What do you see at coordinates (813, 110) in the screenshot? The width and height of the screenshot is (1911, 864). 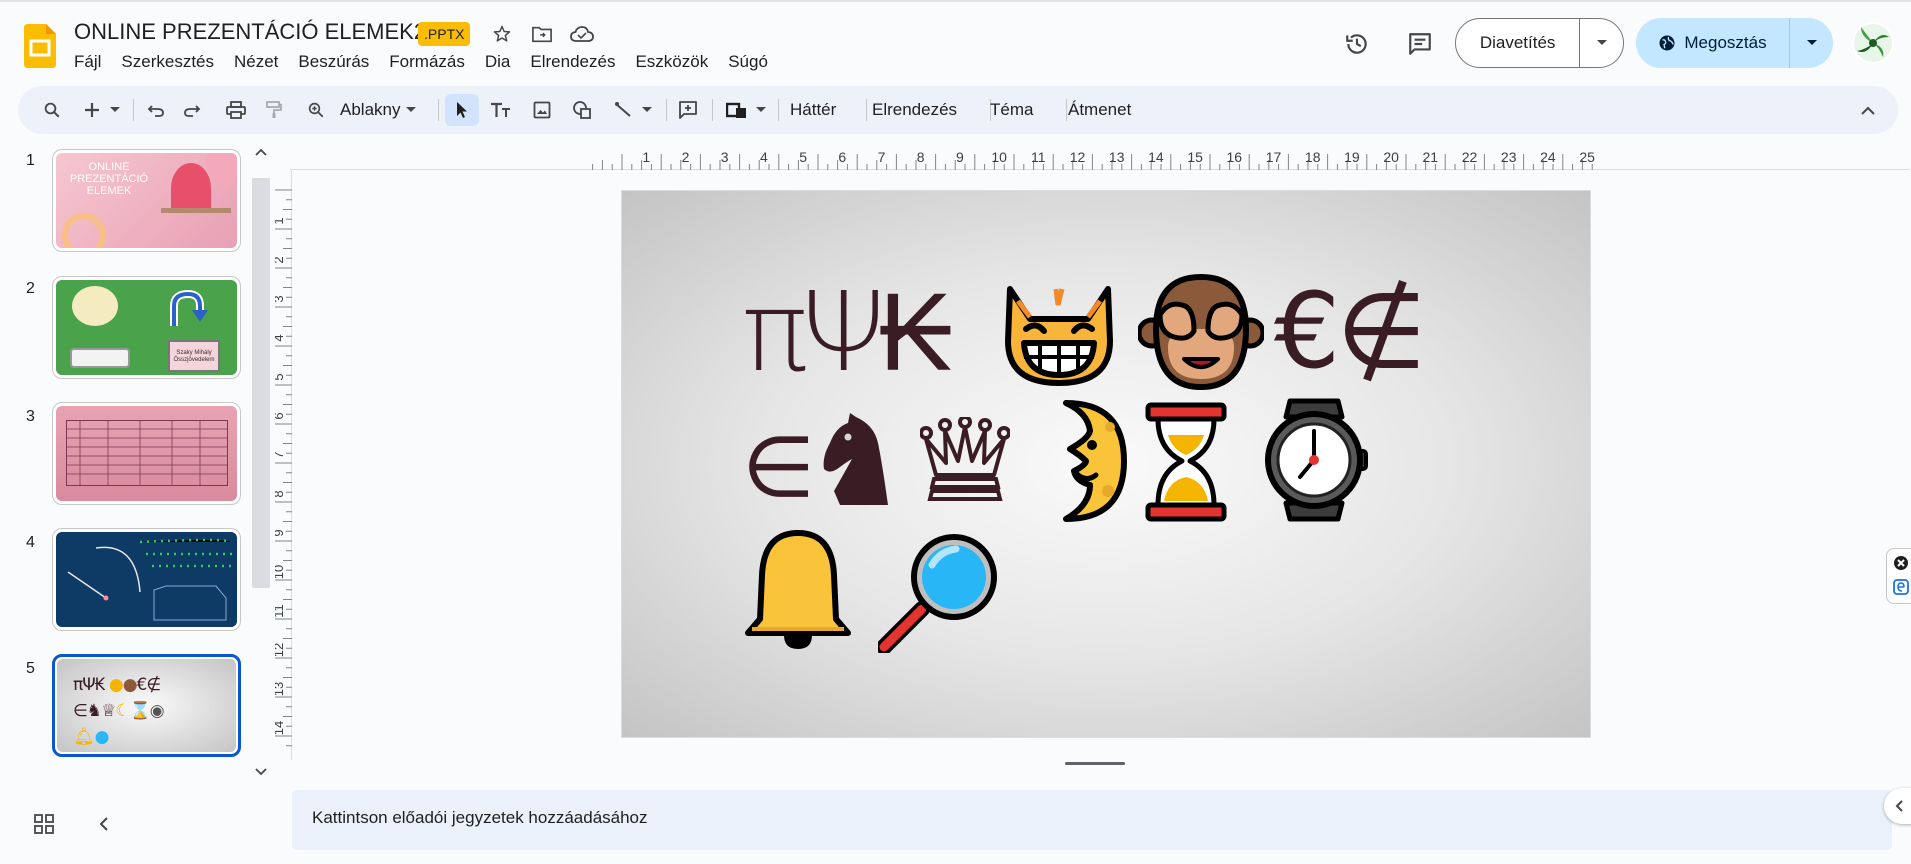 I see `background-button: Háttér` at bounding box center [813, 110].